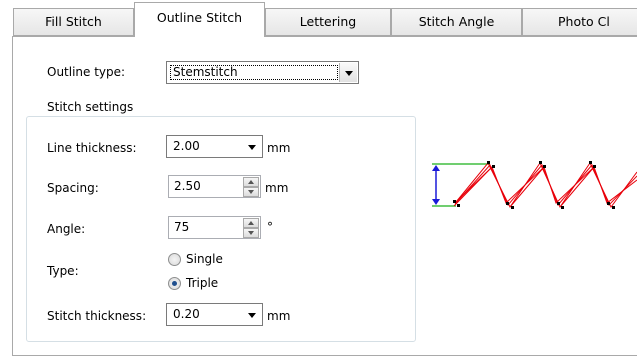 This screenshot has width=637, height=356. I want to click on outline-type-value: Stemstitch, so click(205, 72).